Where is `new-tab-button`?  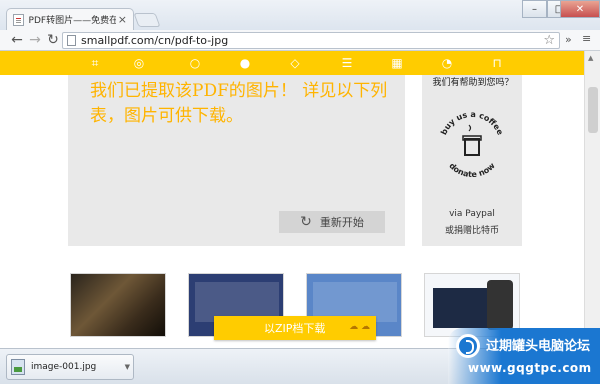
new-tab-button is located at coordinates (147, 20).